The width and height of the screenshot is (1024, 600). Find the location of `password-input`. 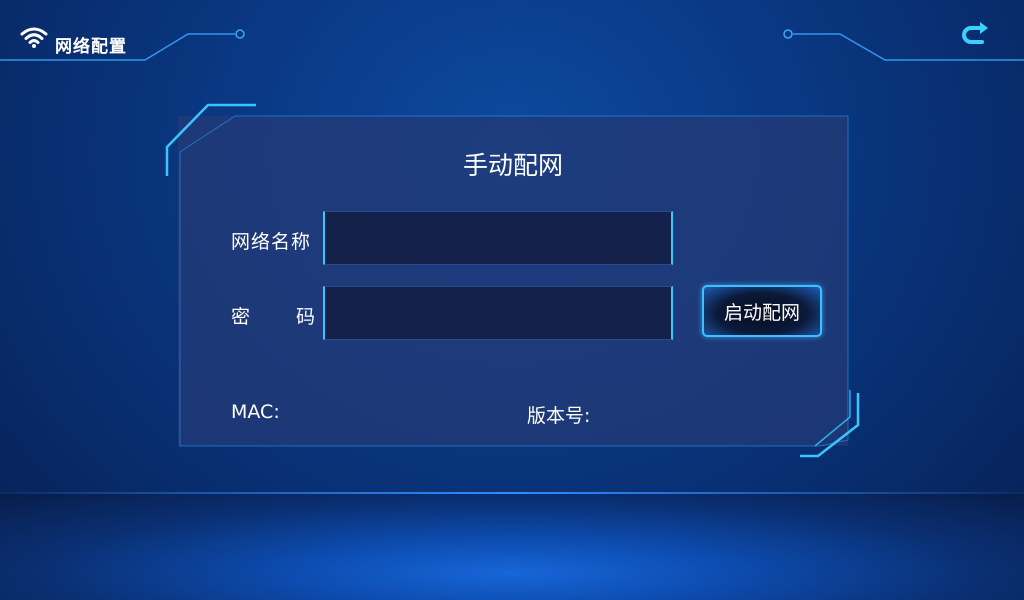

password-input is located at coordinates (498, 313).